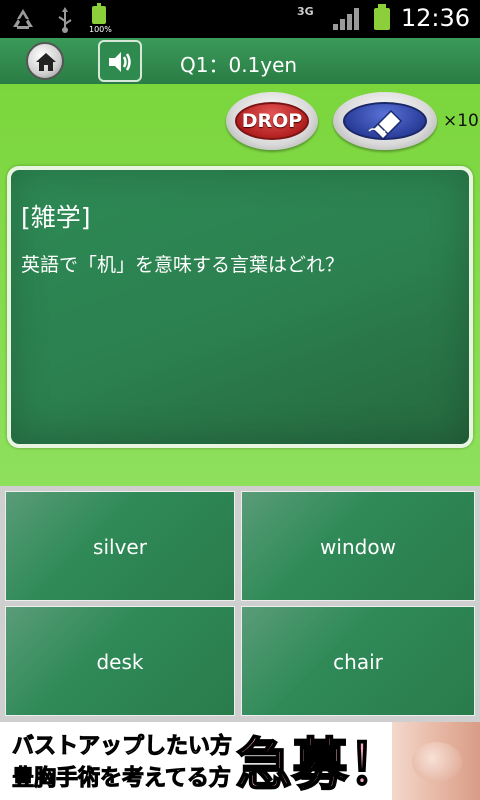  I want to click on answer-button-2: window, so click(358, 546).